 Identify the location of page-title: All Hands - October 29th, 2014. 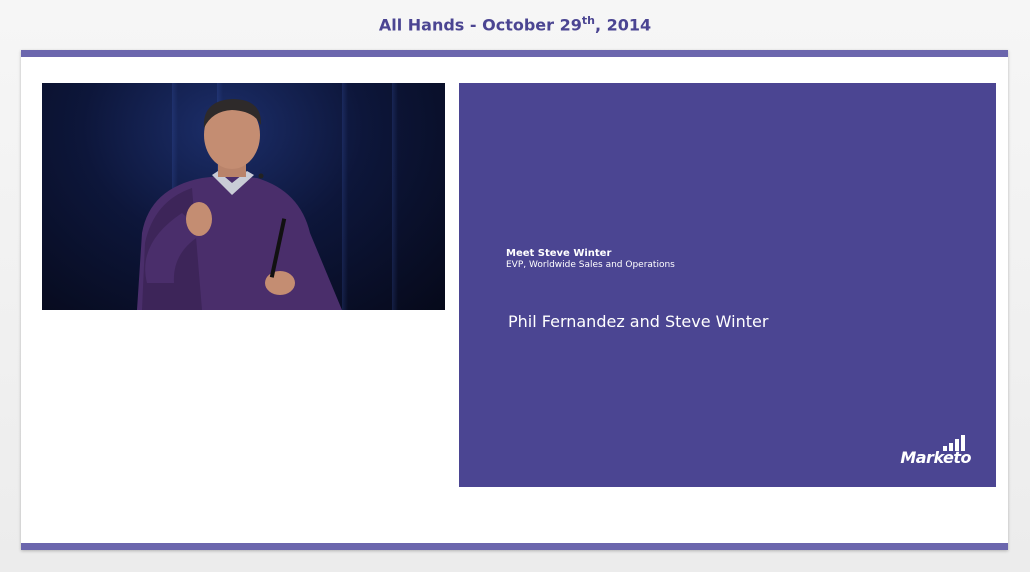
(515, 24).